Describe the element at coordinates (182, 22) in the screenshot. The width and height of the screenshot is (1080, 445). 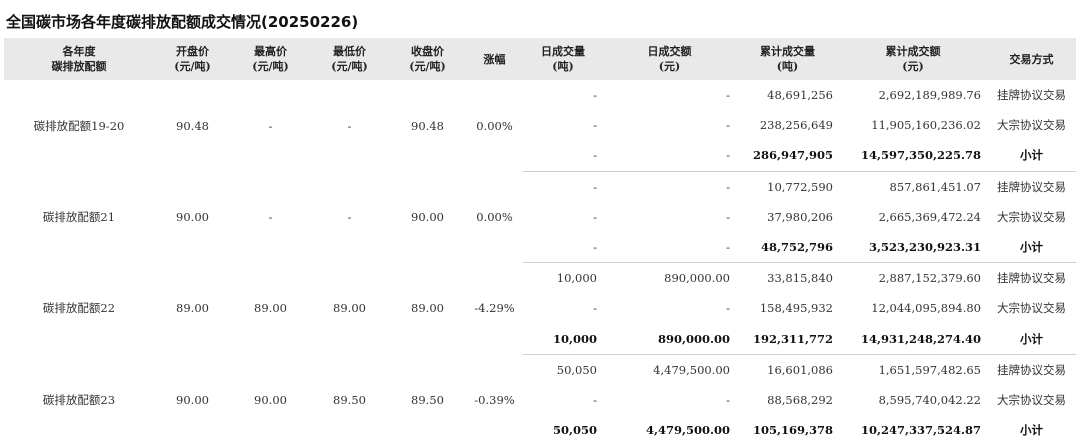
I see `page-title: 全国碳市场各年度碳排放配额成交情况(20250226)` at that location.